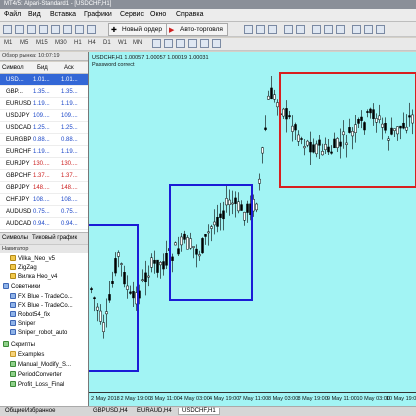  What do you see at coordinates (78, 43) in the screenshot?
I see `tf-h1: H1` at bounding box center [78, 43].